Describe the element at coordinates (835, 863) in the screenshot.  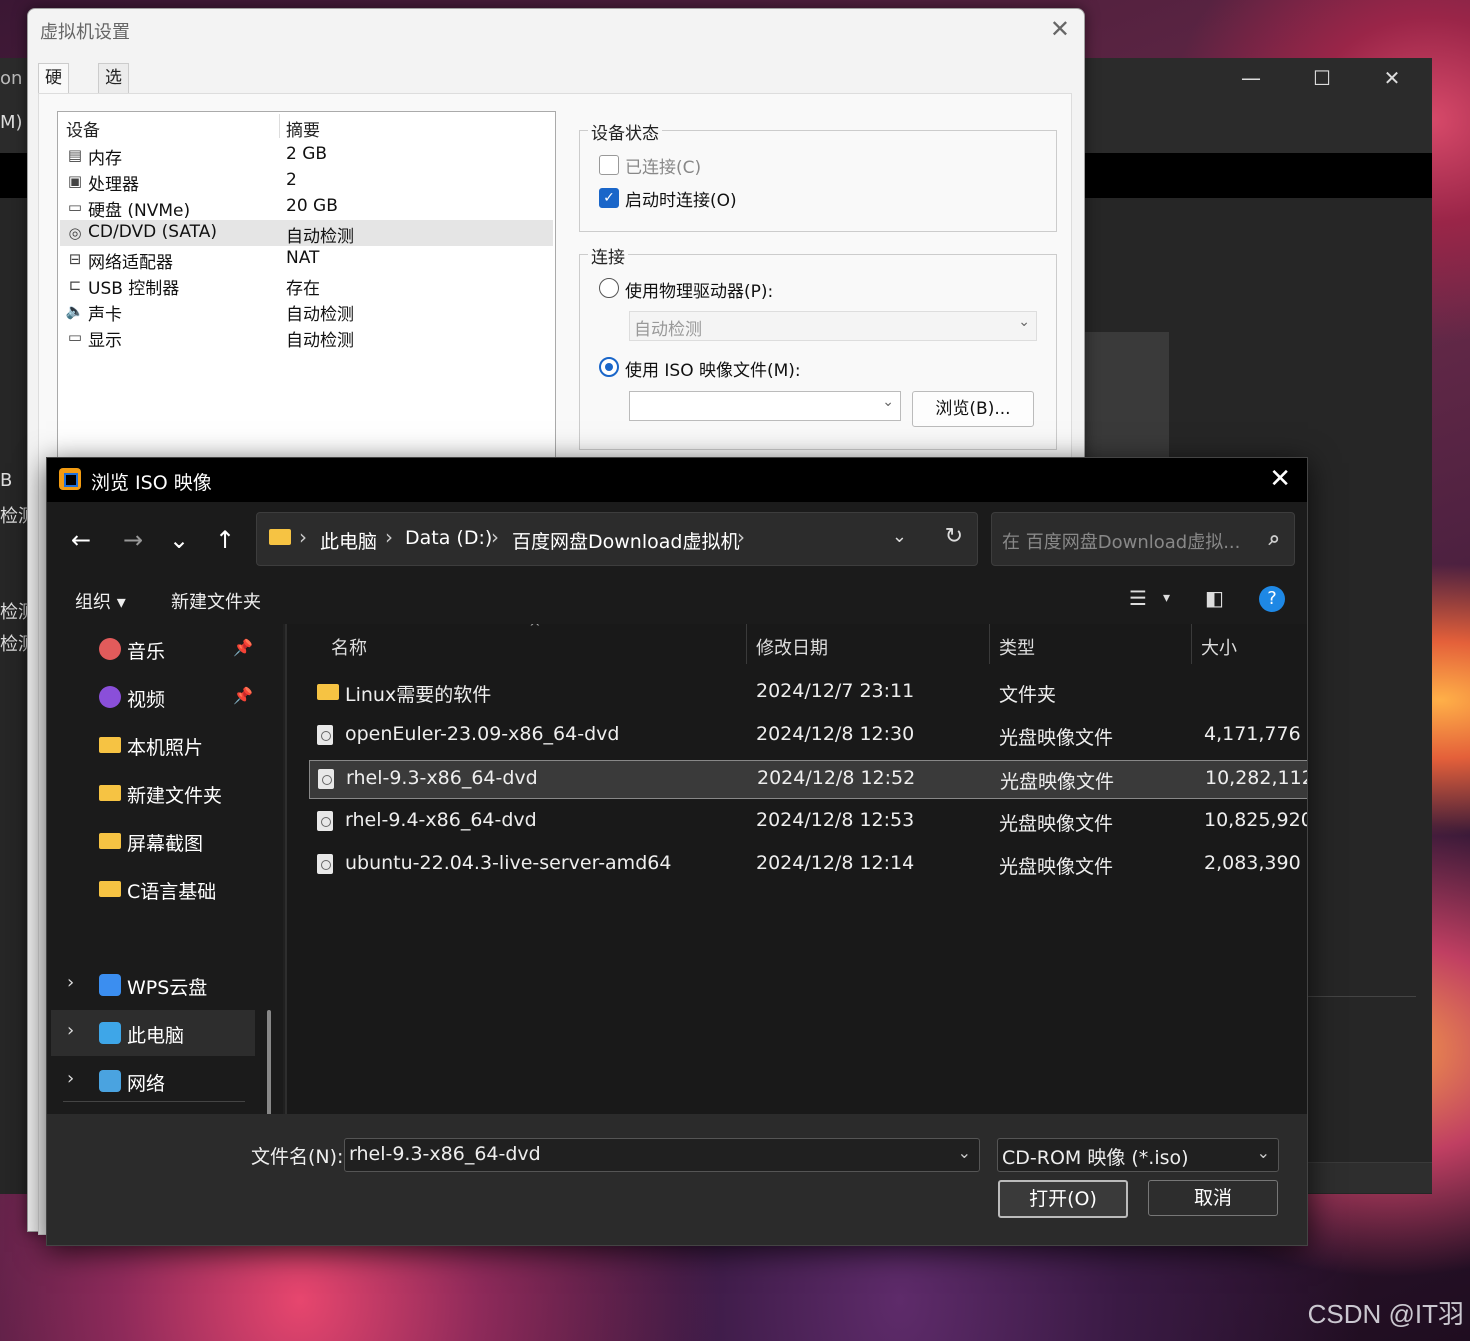
I see `file-modified: 2024/12/8 12:14` at that location.